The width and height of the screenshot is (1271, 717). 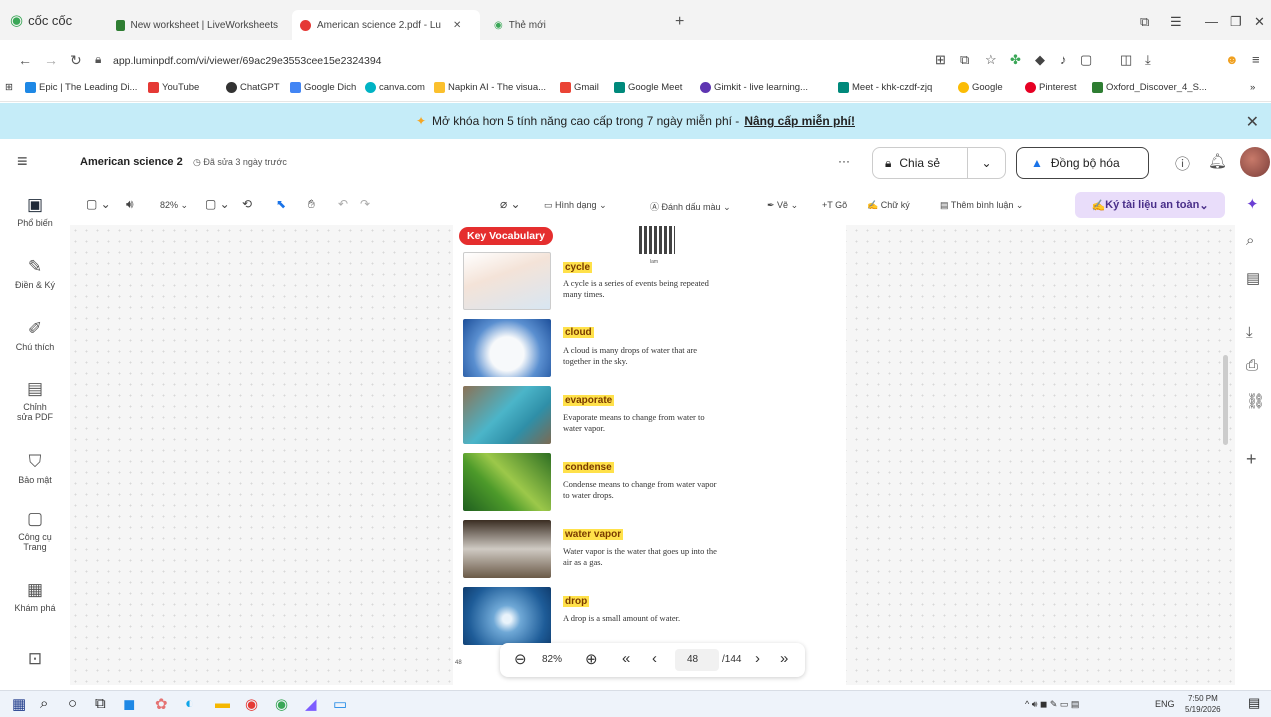 I want to click on bookmark-chatgpt: ChatGPT, so click(x=253, y=87).